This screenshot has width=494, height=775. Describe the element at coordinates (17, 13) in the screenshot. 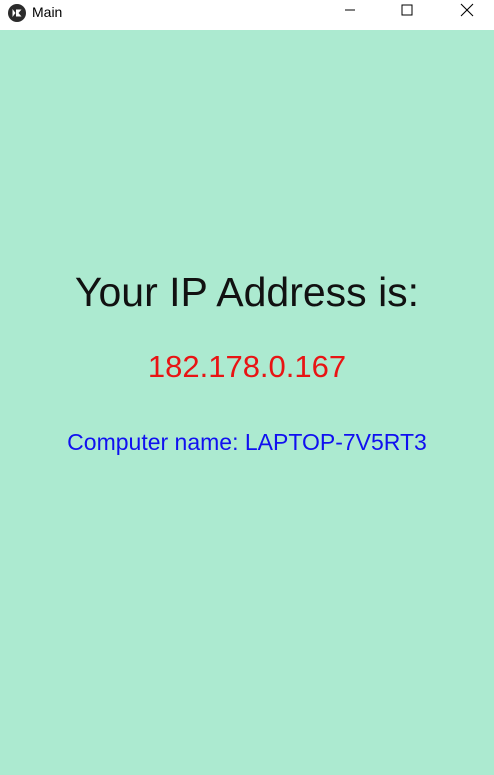

I see `kivy-logo-icon` at that location.